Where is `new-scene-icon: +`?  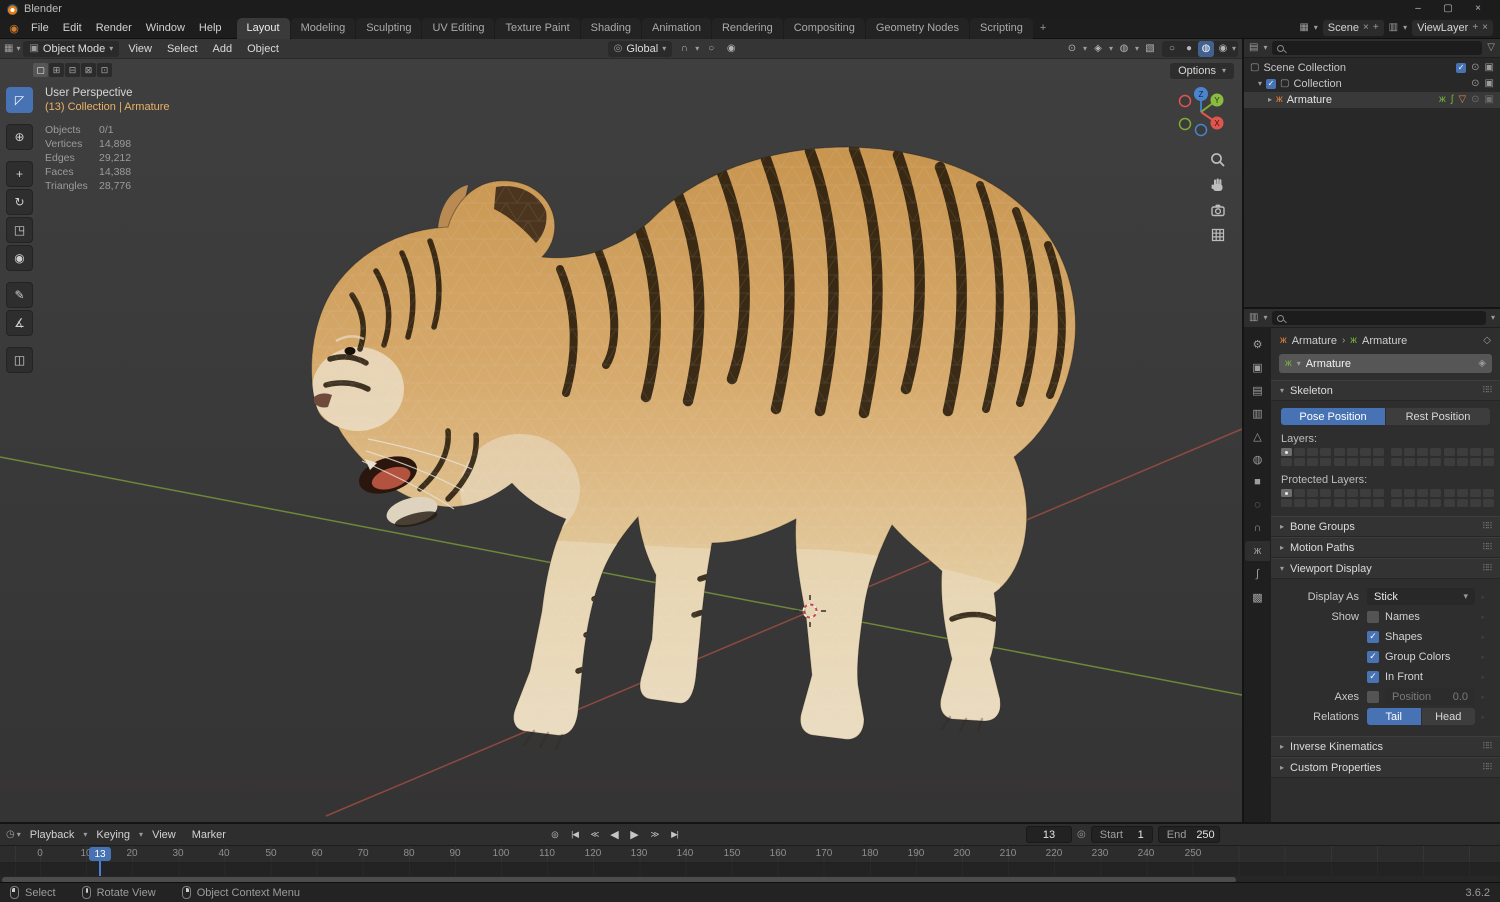
new-scene-icon: + is located at coordinates (1376, 28).